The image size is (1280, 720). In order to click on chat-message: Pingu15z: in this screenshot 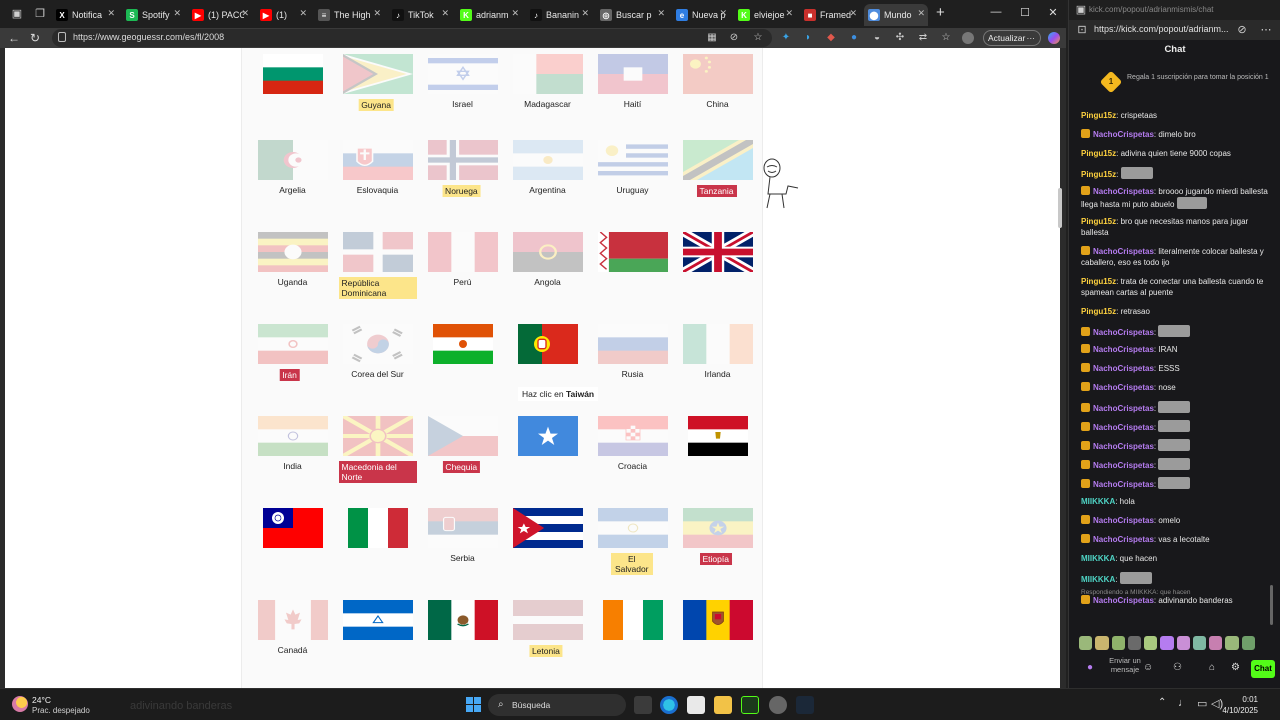, I will do `click(1176, 173)`.